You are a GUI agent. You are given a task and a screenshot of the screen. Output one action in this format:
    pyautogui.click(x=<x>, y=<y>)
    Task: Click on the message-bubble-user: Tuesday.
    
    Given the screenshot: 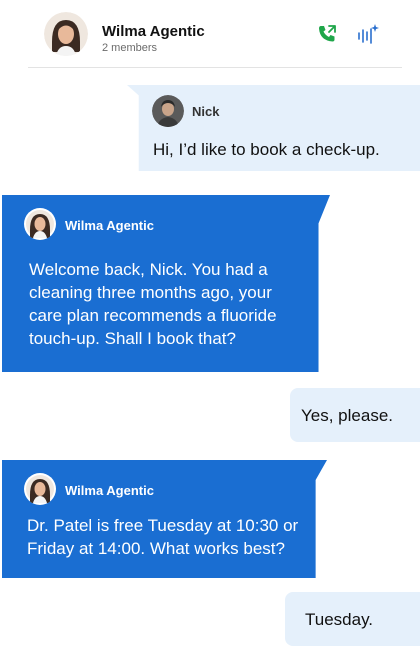 What is the action you would take?
    pyautogui.click(x=352, y=619)
    